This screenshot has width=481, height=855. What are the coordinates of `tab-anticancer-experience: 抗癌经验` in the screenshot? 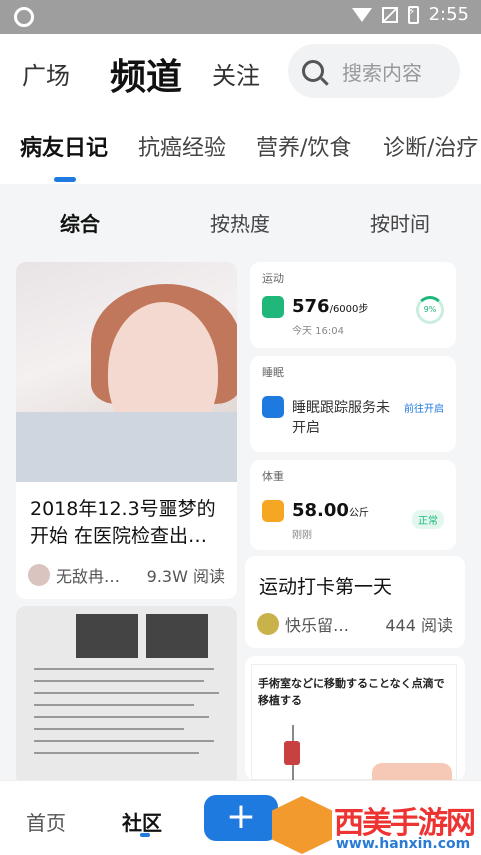 It's located at (182, 146).